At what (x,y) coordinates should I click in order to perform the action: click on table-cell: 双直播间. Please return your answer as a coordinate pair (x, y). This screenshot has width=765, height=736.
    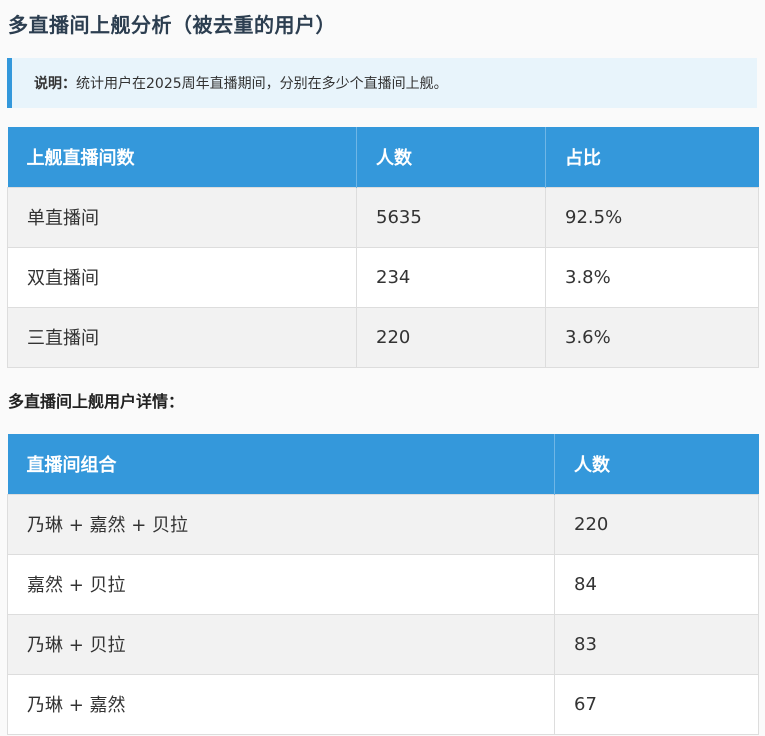
    Looking at the image, I should click on (182, 277).